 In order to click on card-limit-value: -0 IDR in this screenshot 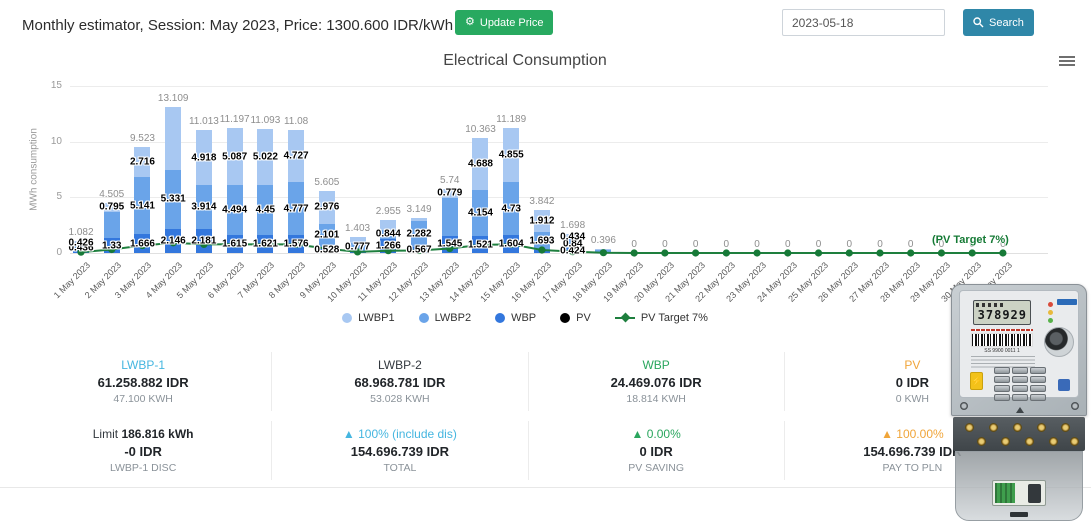, I will do `click(143, 451)`.